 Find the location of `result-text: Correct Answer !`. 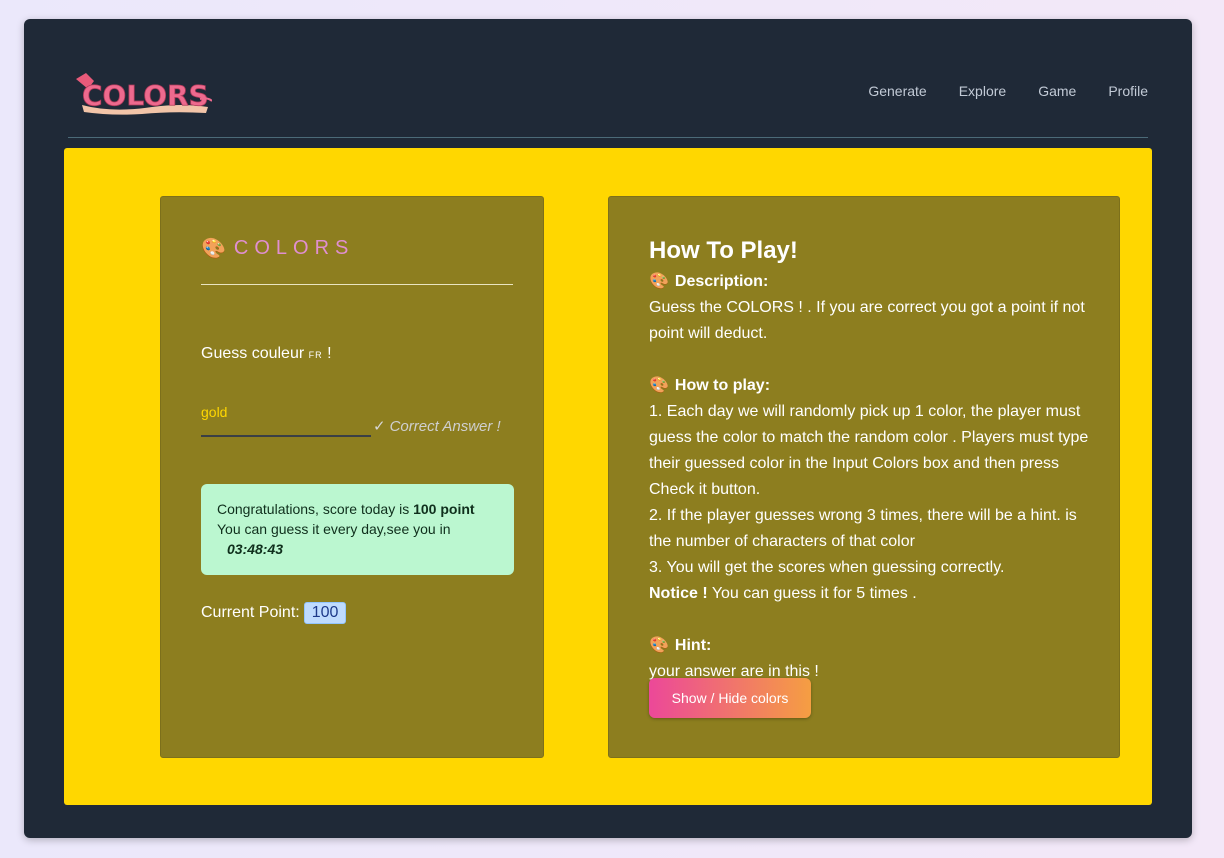

result-text: Correct Answer ! is located at coordinates (445, 426).